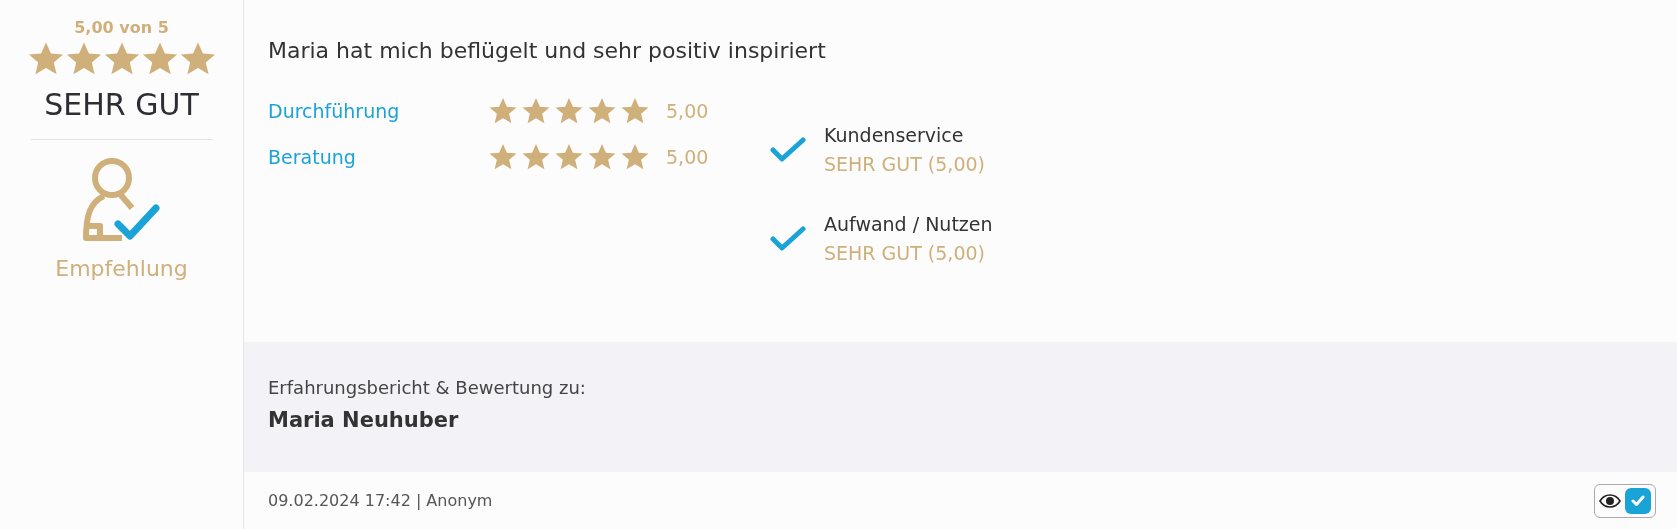 The image size is (1677, 529). What do you see at coordinates (312, 157) in the screenshot?
I see `criterion-label: Beratung` at bounding box center [312, 157].